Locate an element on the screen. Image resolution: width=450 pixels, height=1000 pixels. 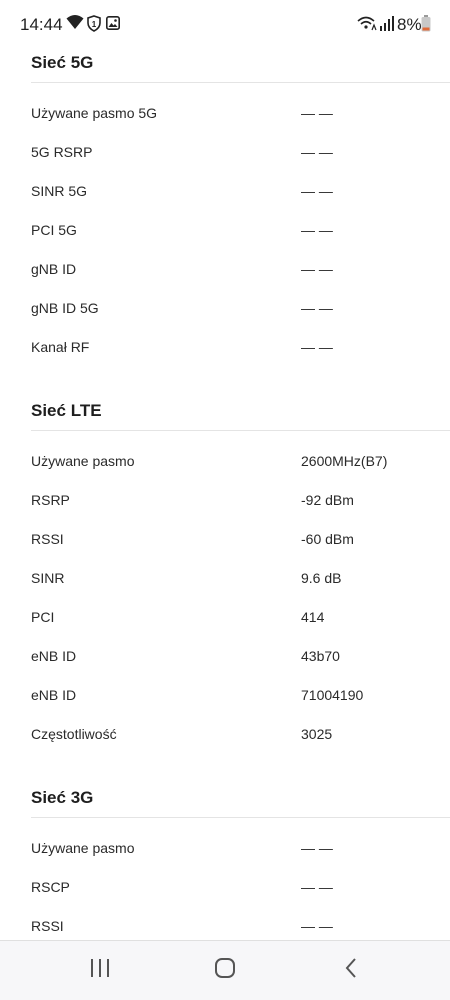
list-item: RSRP -92 dBm is located at coordinates (225, 510).